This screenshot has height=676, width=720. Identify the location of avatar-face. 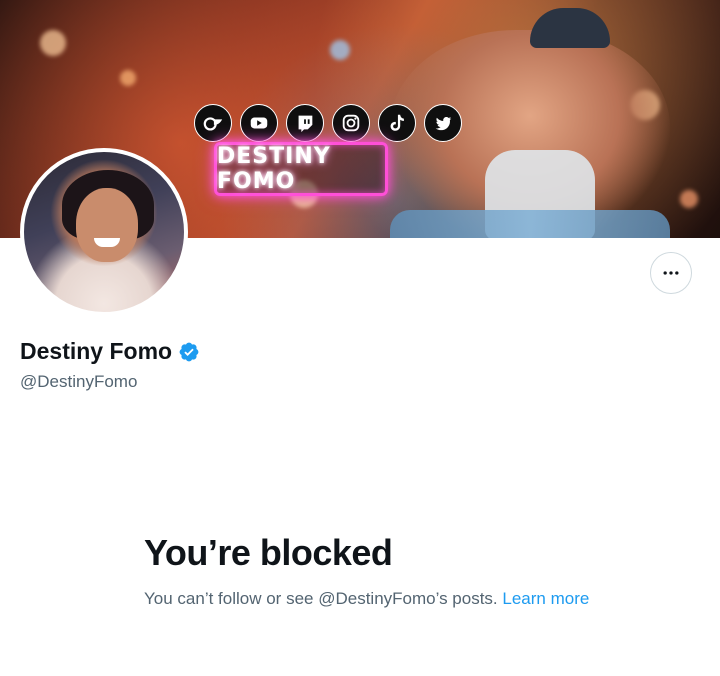
(107, 225).